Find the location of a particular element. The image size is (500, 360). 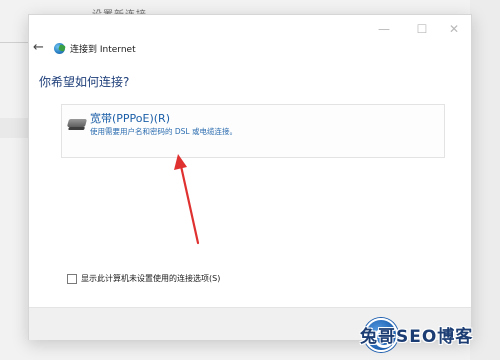

annotation-arrow-shaft is located at coordinates (189, 204).